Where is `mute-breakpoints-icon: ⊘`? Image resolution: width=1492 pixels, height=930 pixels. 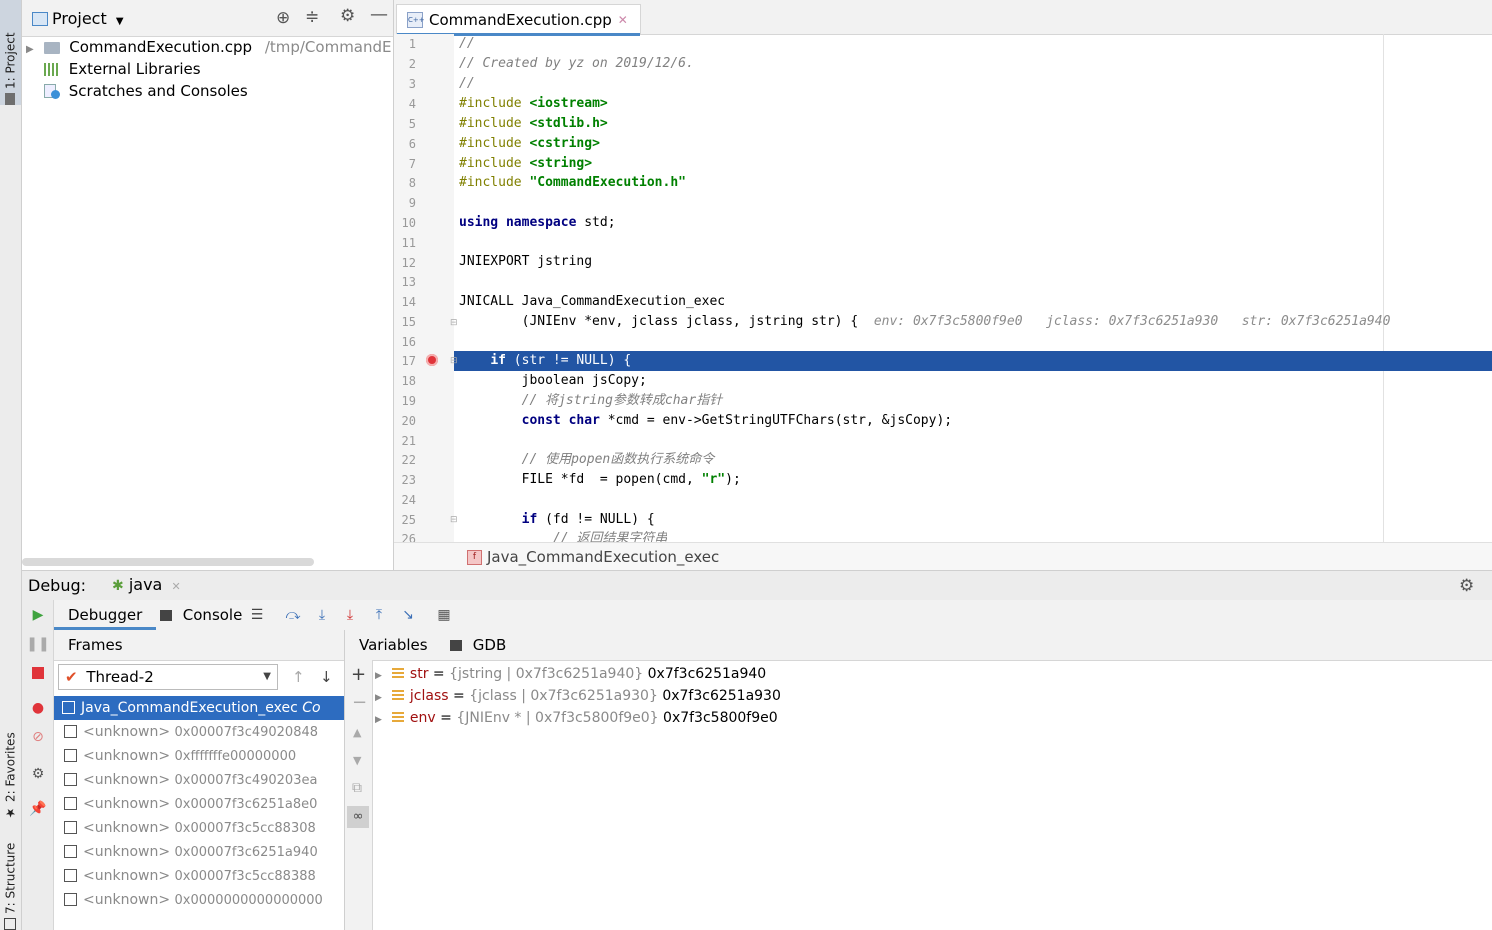
mute-breakpoints-icon: ⊘ is located at coordinates (38, 737).